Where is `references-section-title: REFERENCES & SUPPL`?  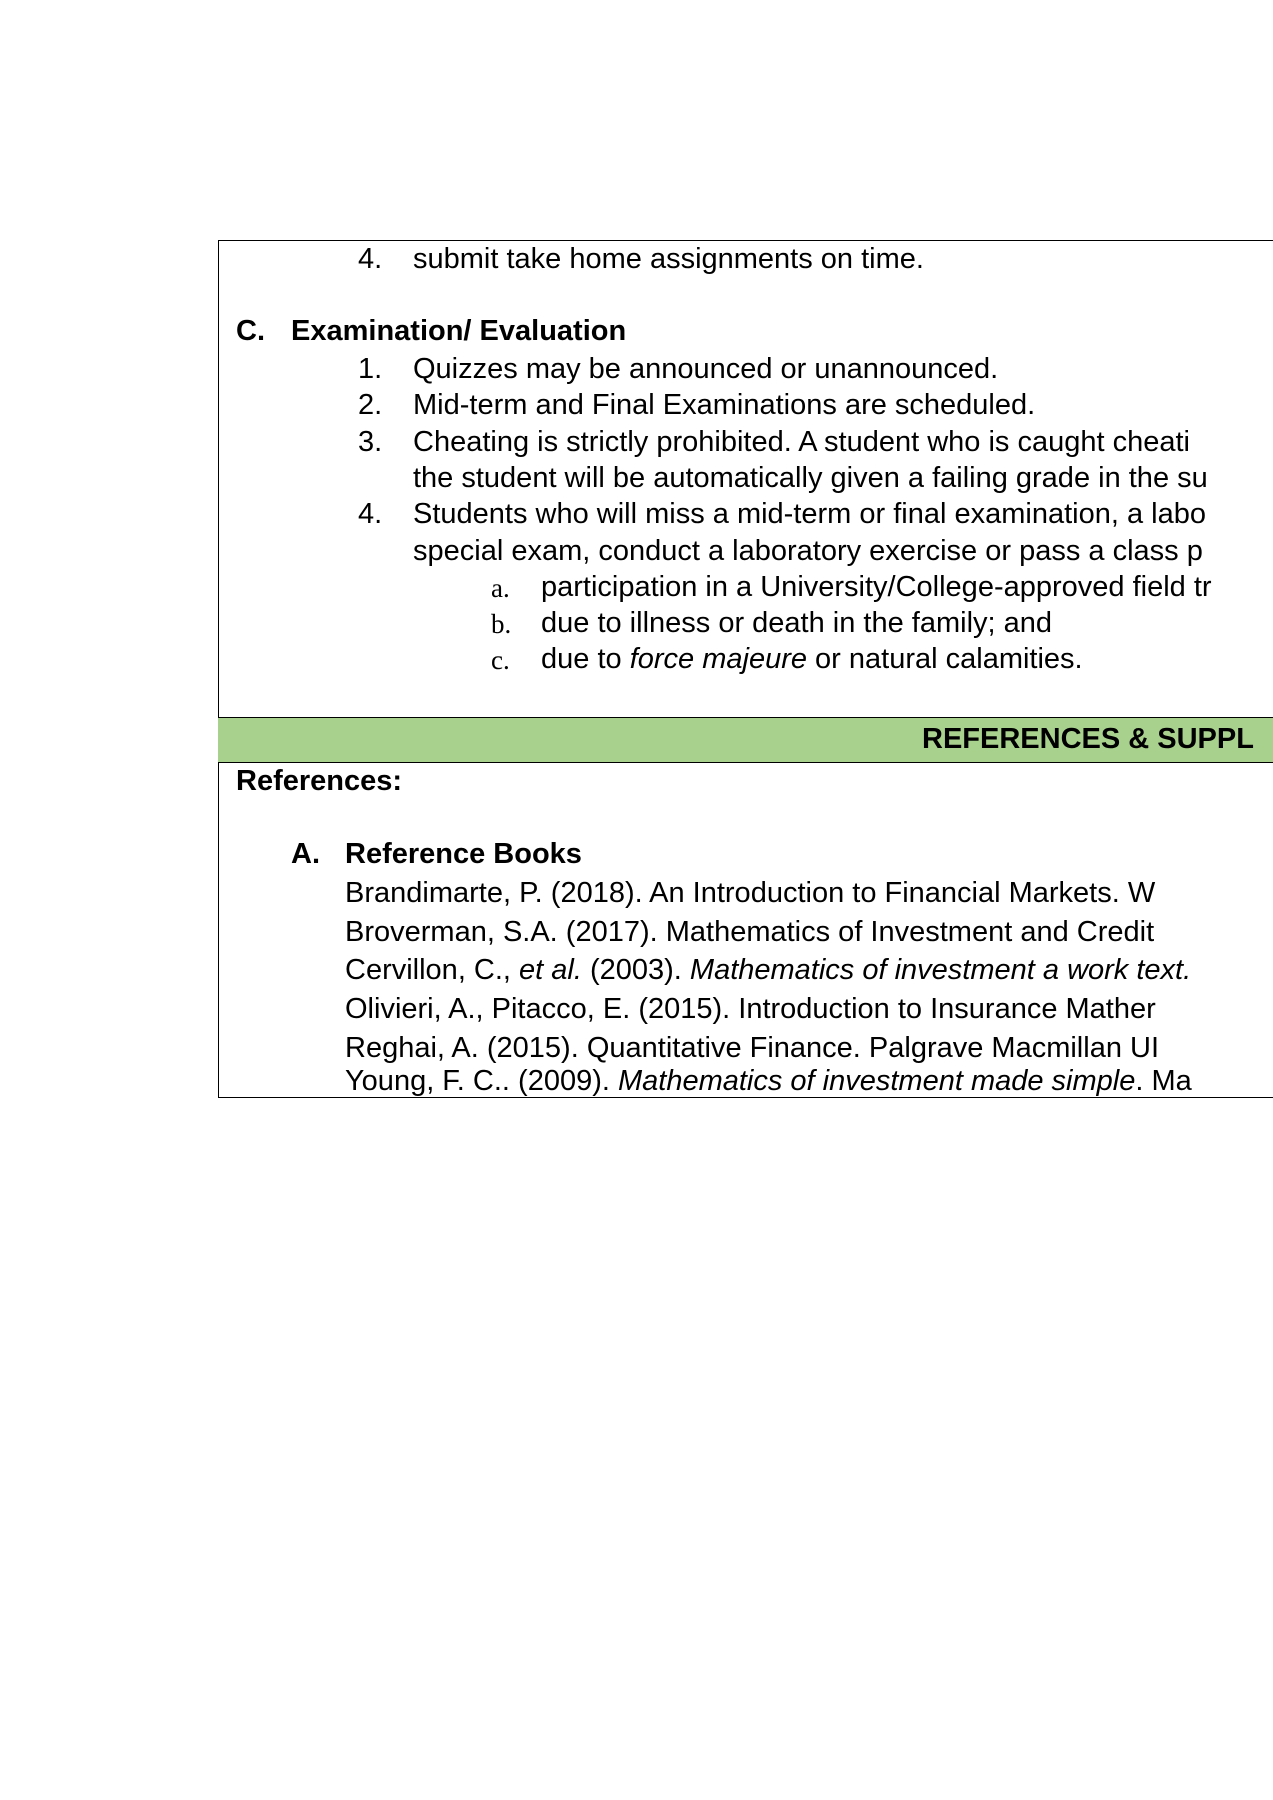 references-section-title: REFERENCES & SUPPL is located at coordinates (1088, 739).